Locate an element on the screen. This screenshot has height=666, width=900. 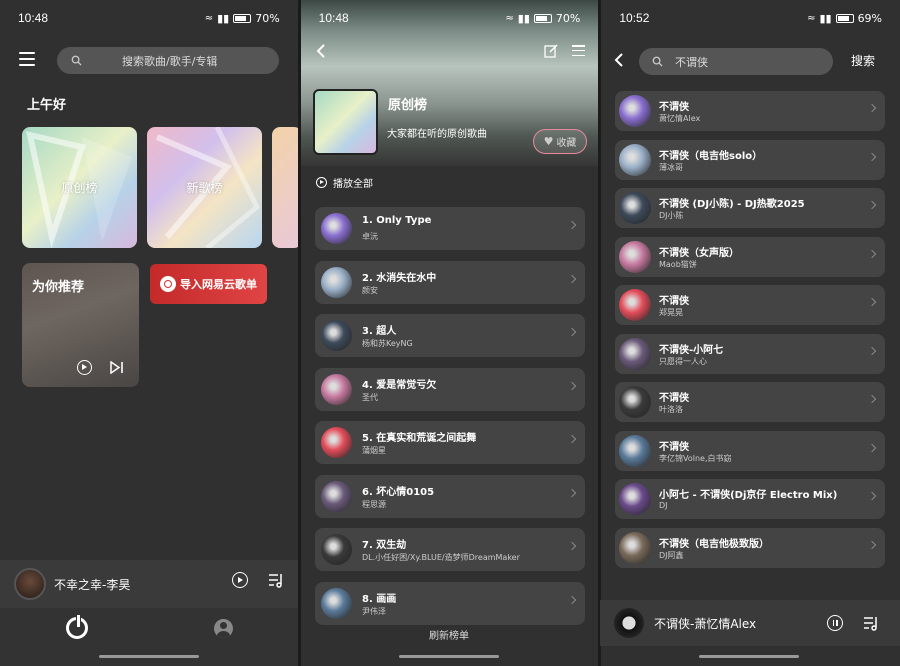
mini-player: 不幸之幸-李昊 is located at coordinates (149, 584).